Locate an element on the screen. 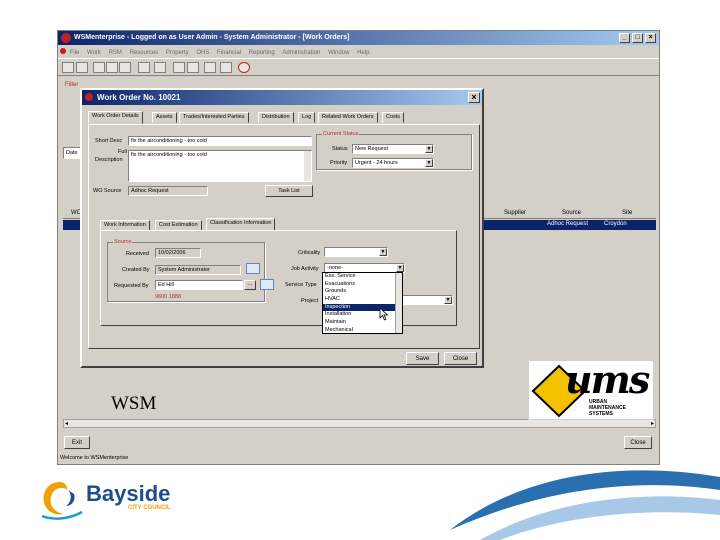  list-item: Mechanical is located at coordinates (362, 331).